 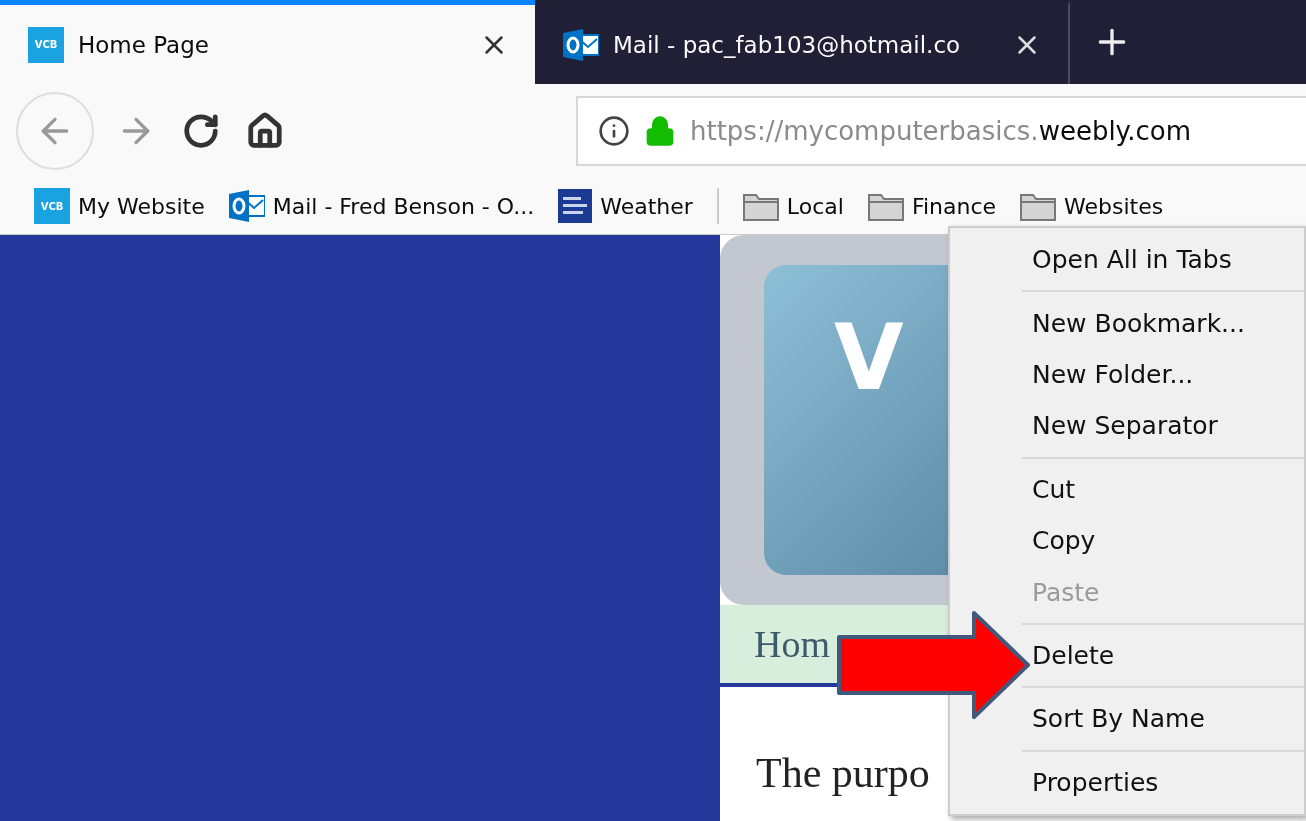 I want to click on menu-item: Properties, so click(x=1095, y=782).